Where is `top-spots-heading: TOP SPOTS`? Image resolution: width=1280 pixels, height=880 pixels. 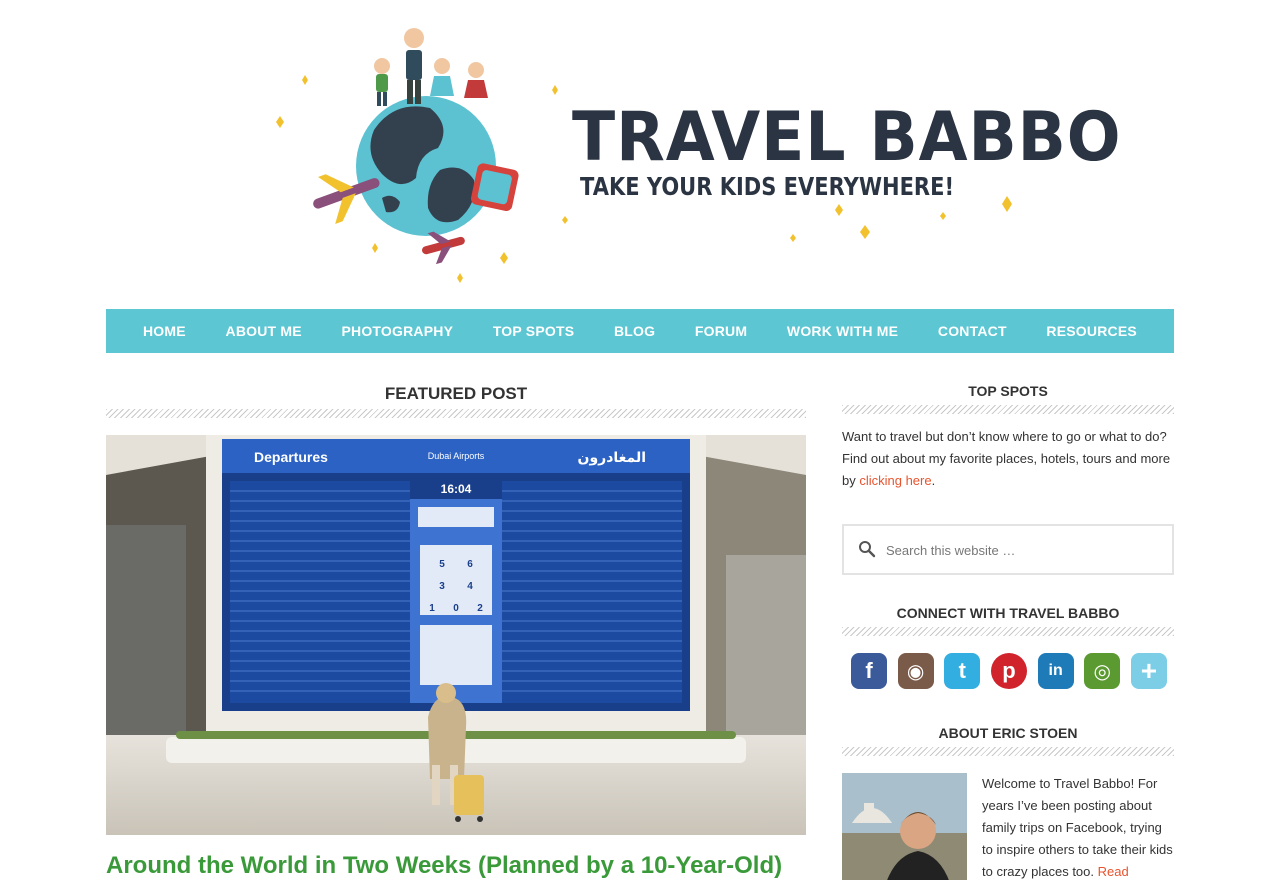 top-spots-heading: TOP SPOTS is located at coordinates (1008, 391).